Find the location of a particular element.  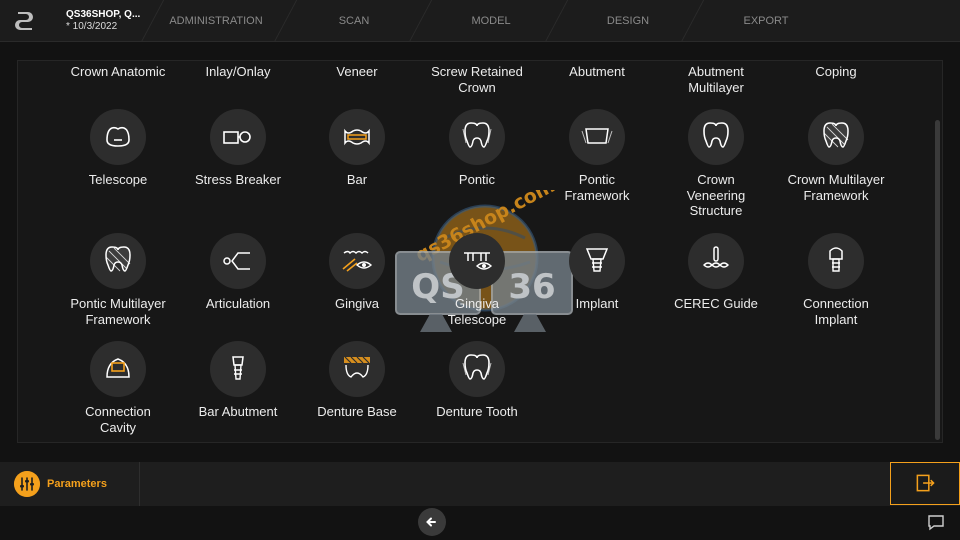

case-date: * 10/3/2022 is located at coordinates (92, 26).